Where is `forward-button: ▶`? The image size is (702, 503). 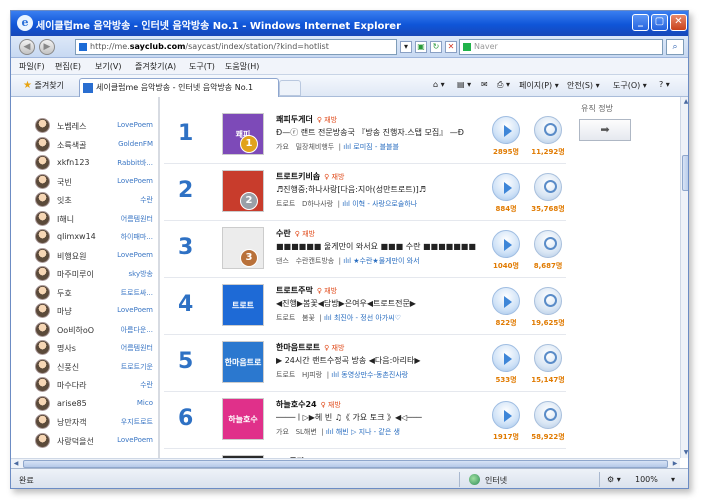
forward-button: ▶ is located at coordinates (47, 47).